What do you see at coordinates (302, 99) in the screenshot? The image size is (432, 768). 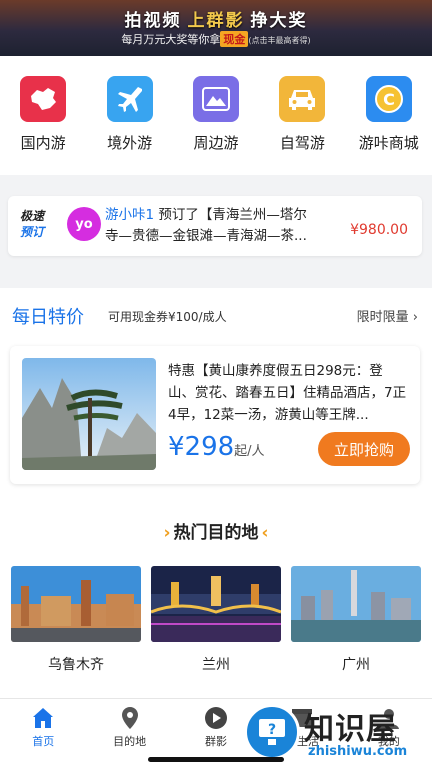 I see `car-icon` at bounding box center [302, 99].